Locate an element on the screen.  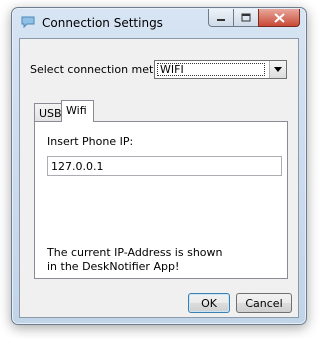
window-title: Connection Settings is located at coordinates (102, 23).